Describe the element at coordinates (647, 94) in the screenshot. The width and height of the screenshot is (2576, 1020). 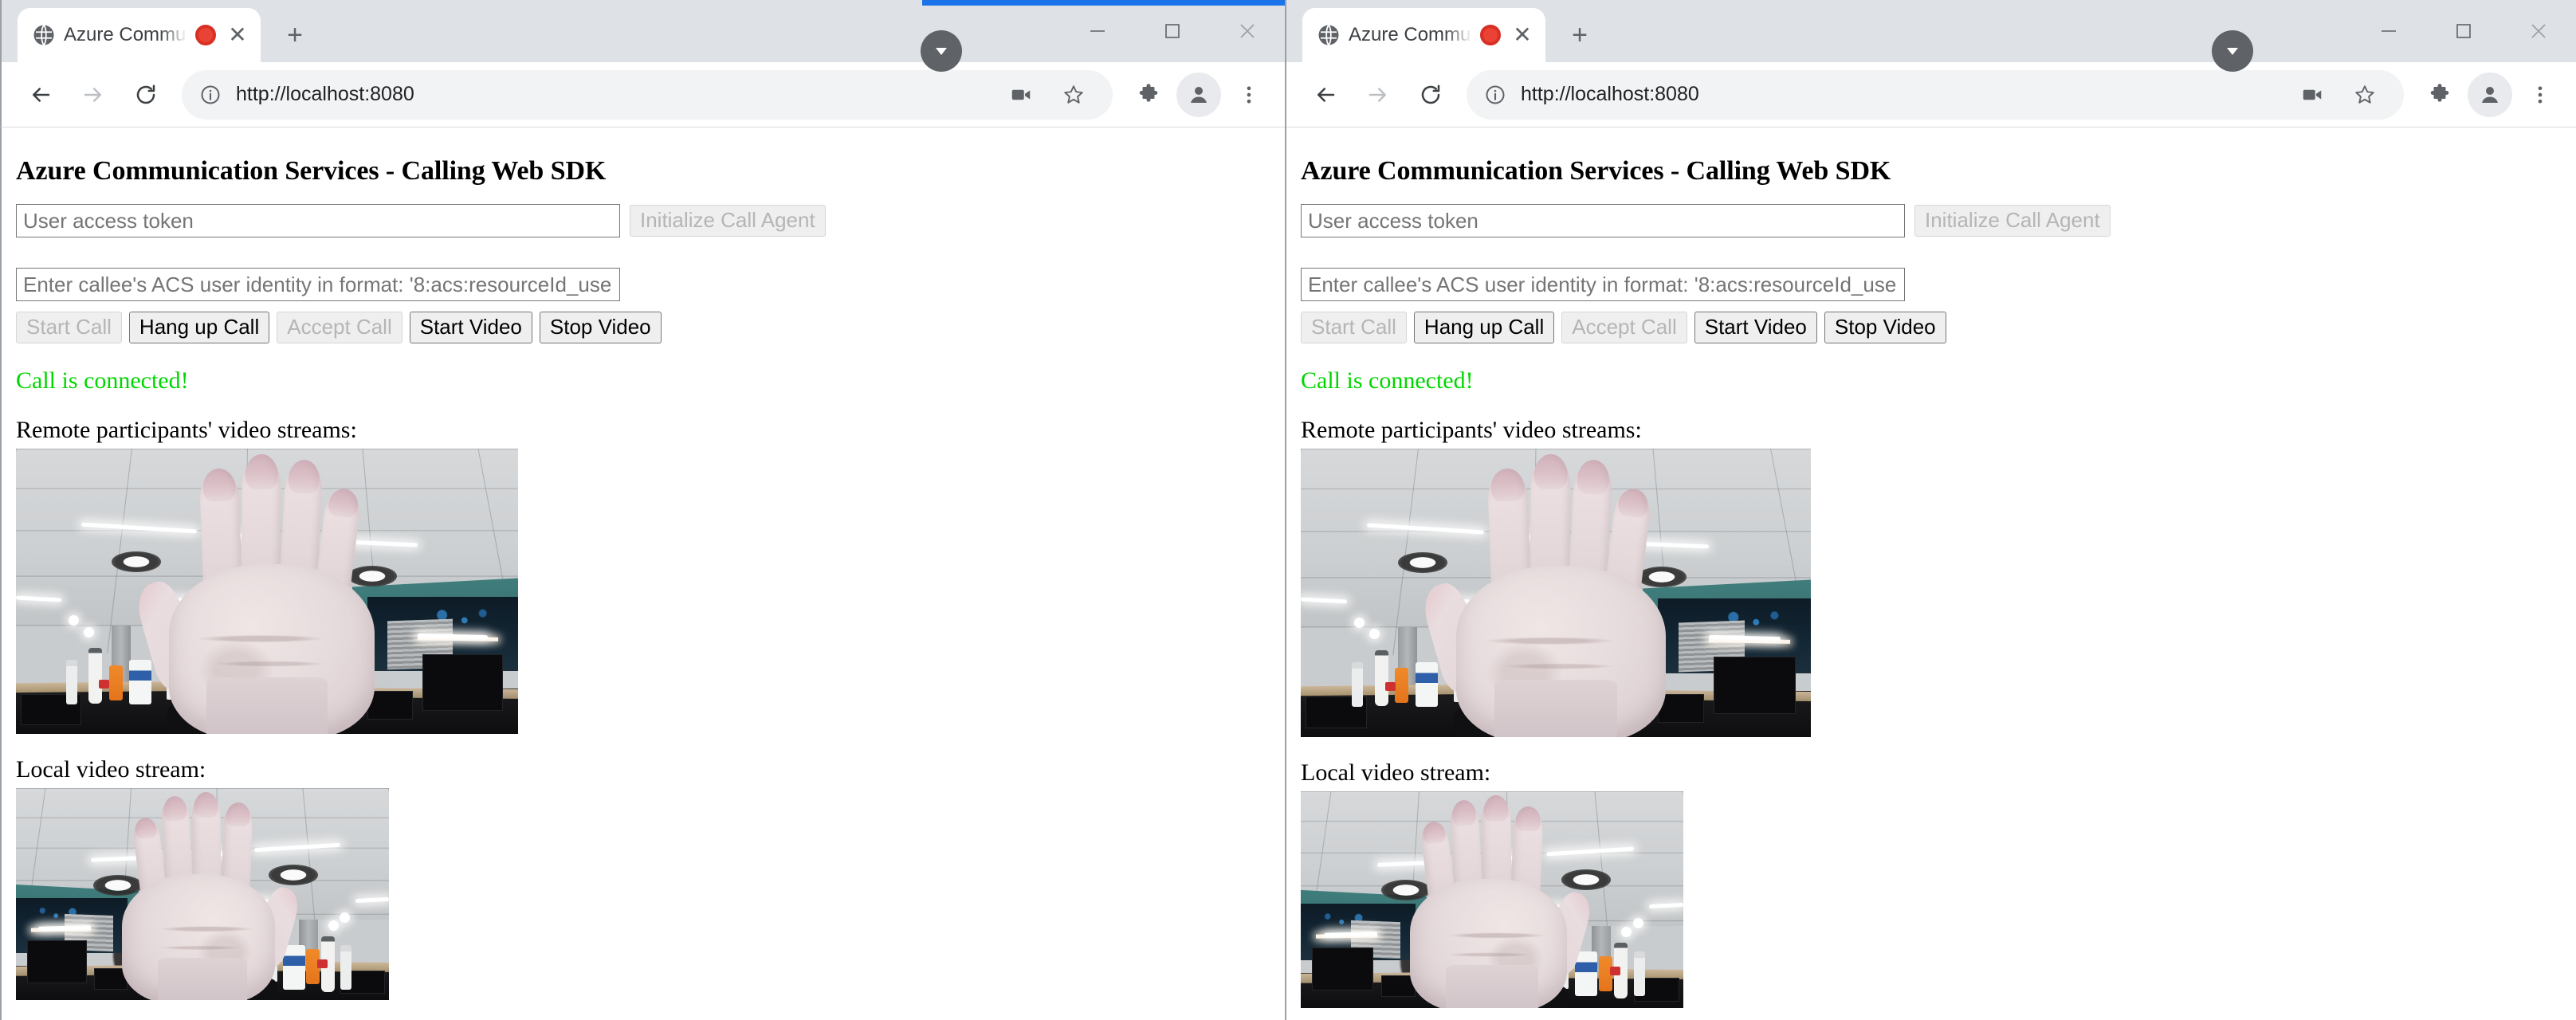
I see `address-bar-1: http://localhost:8080` at that location.